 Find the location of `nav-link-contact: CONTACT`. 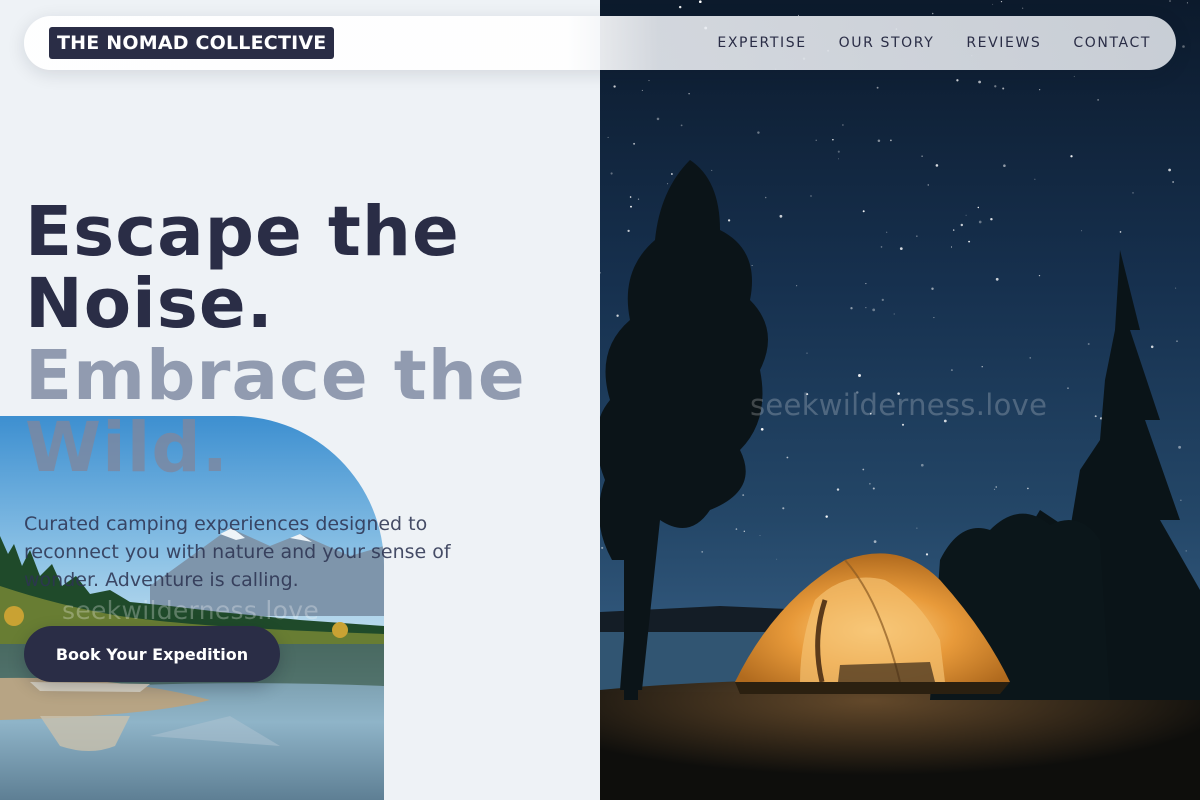

nav-link-contact: CONTACT is located at coordinates (1112, 43).